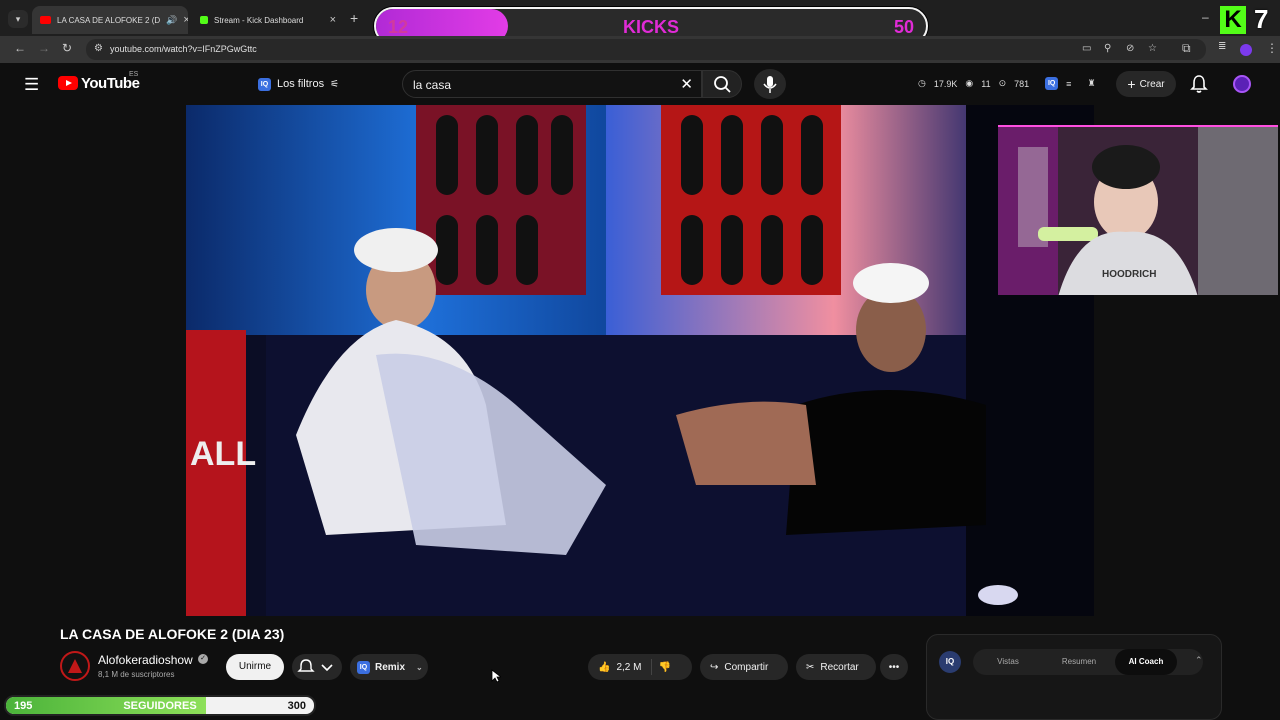 Image resolution: width=1280 pixels, height=720 pixels. I want to click on verified-icon: ✓, so click(203, 659).